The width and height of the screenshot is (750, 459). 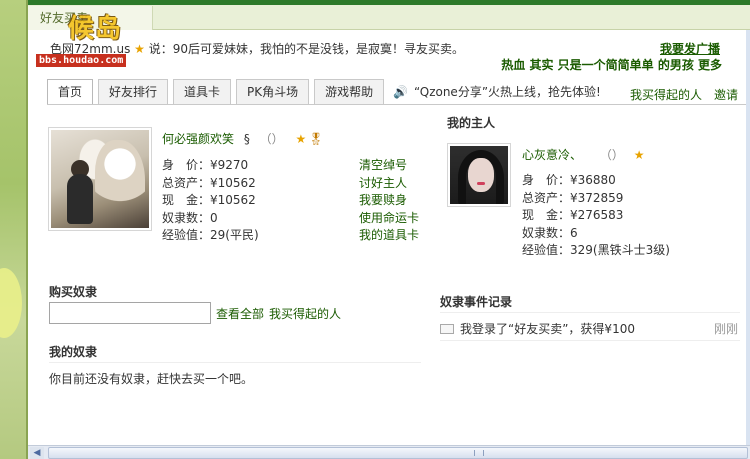 What do you see at coordinates (235, 362) in the screenshot?
I see `my-slaves-divider` at bounding box center [235, 362].